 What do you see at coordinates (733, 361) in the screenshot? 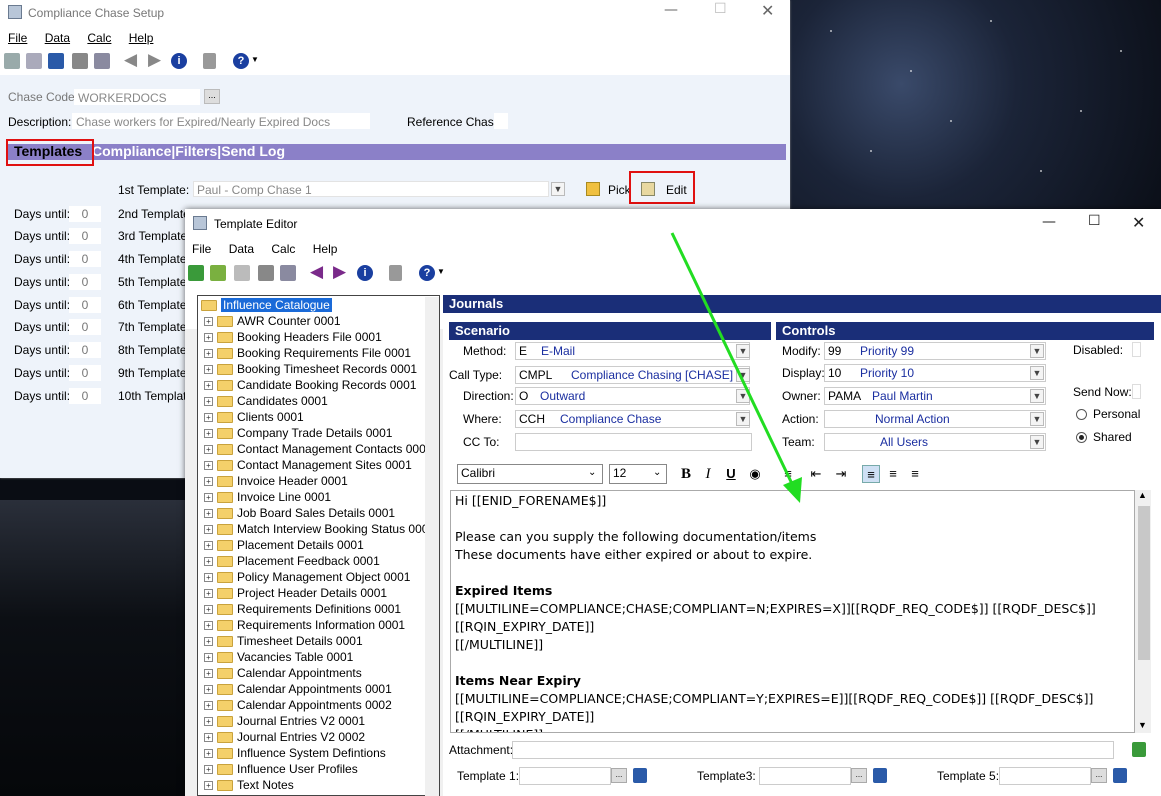
I see `arrow-line` at bounding box center [733, 361].